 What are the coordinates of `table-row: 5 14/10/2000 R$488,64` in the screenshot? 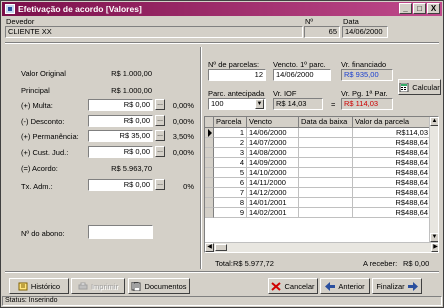 It's located at (321, 173).